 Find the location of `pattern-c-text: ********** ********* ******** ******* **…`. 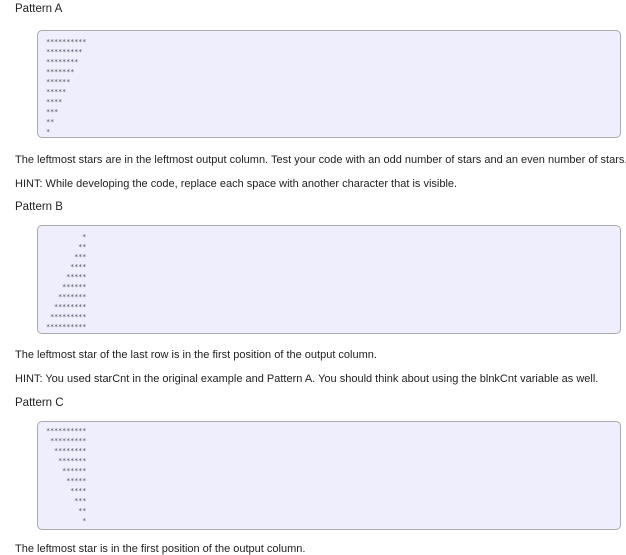

pattern-c-text: ********** ********* ******** ******* **… is located at coordinates (66, 476).